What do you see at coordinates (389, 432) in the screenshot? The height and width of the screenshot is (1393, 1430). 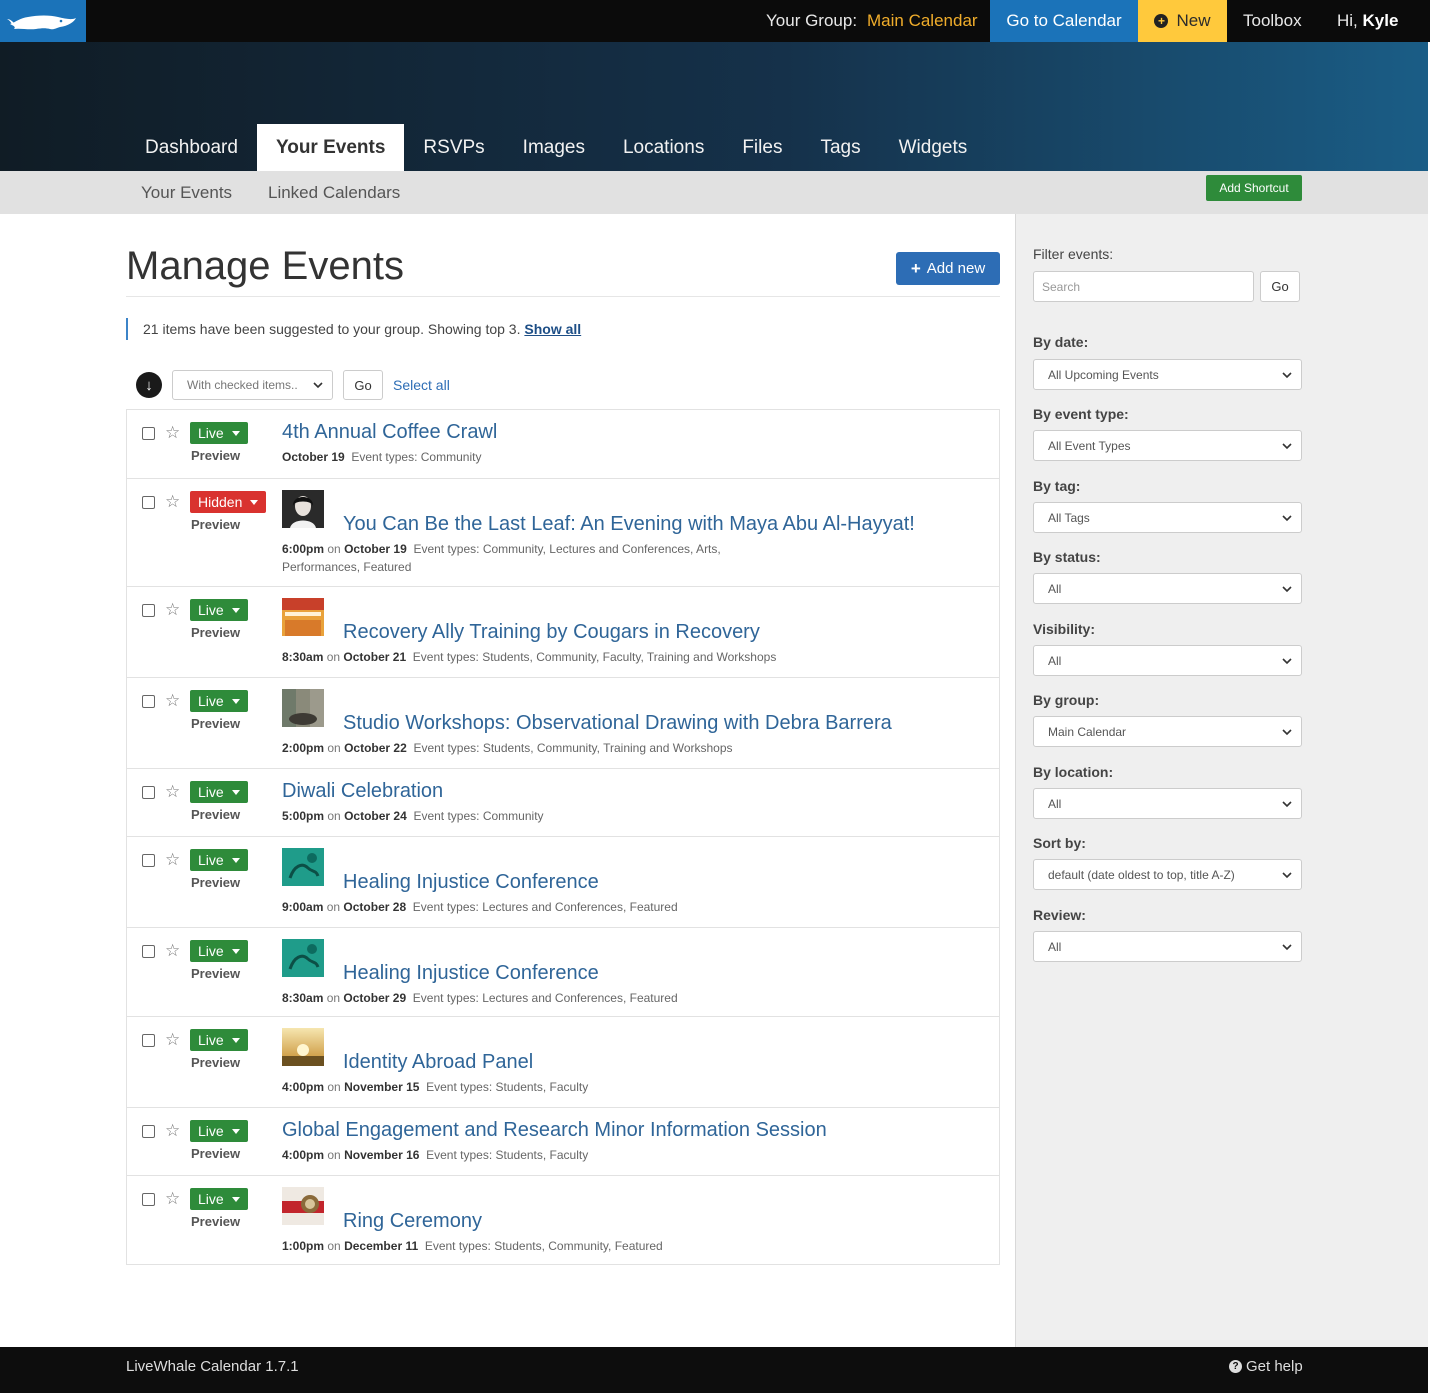 I see `event-title-link: 4th Annual Coffee Crawl` at bounding box center [389, 432].